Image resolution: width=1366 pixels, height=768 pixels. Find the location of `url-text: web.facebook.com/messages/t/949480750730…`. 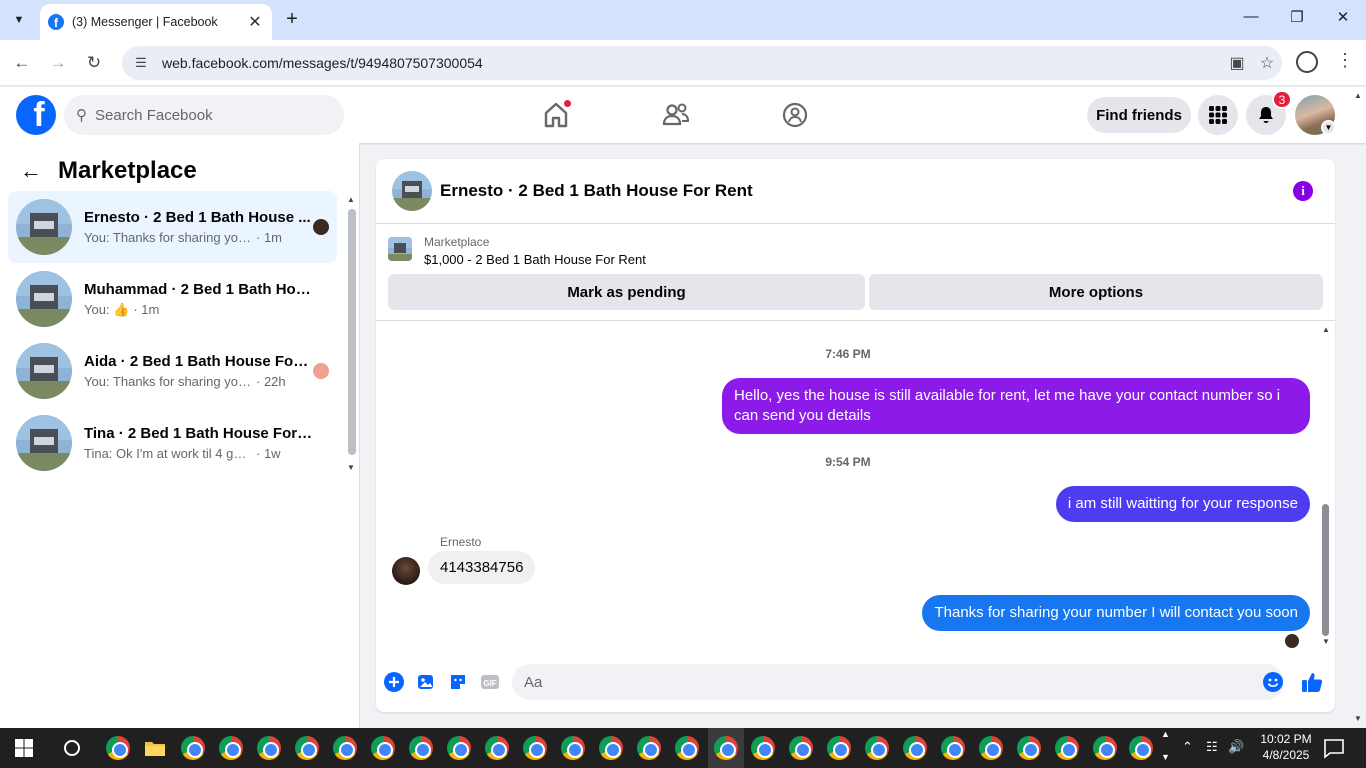

url-text: web.facebook.com/messages/t/949480750730… is located at coordinates (692, 63).